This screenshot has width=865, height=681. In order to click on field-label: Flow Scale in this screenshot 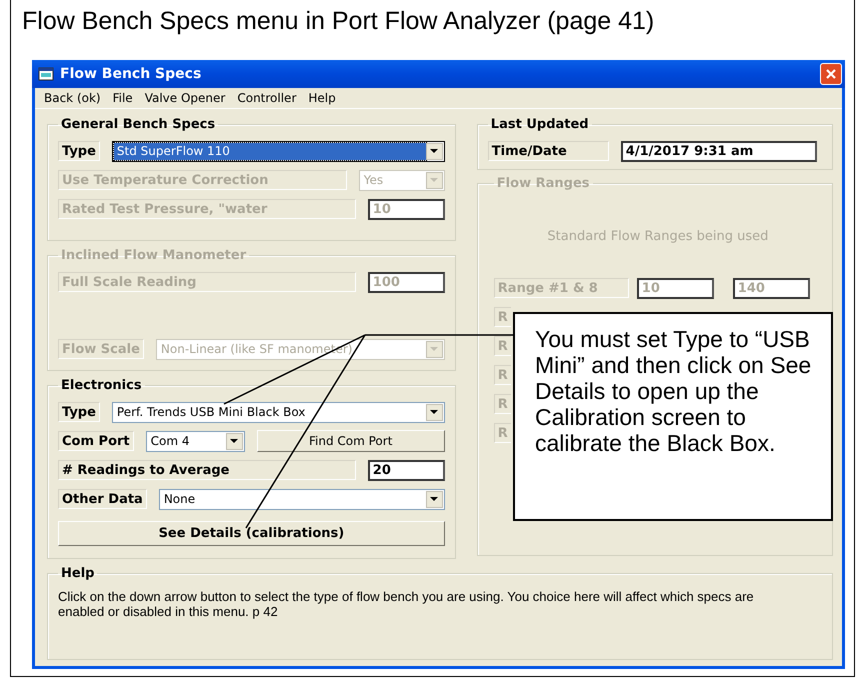, I will do `click(101, 349)`.